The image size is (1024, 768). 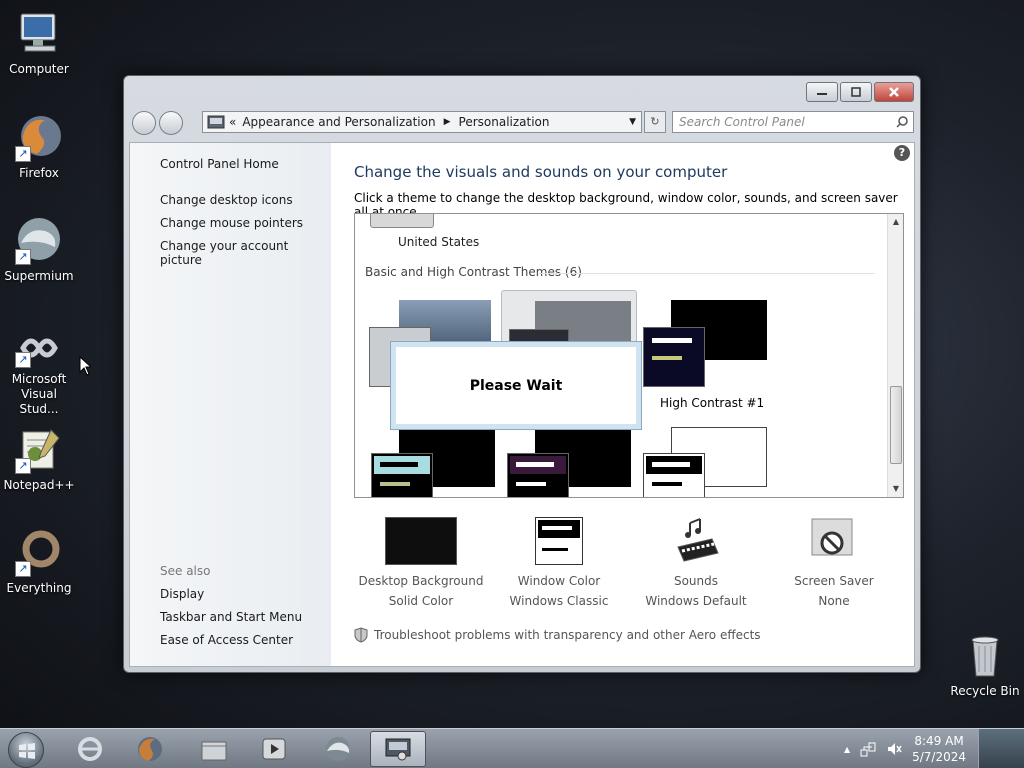 I want to click on control-panel-home-link: Control Panel Home, so click(x=219, y=164).